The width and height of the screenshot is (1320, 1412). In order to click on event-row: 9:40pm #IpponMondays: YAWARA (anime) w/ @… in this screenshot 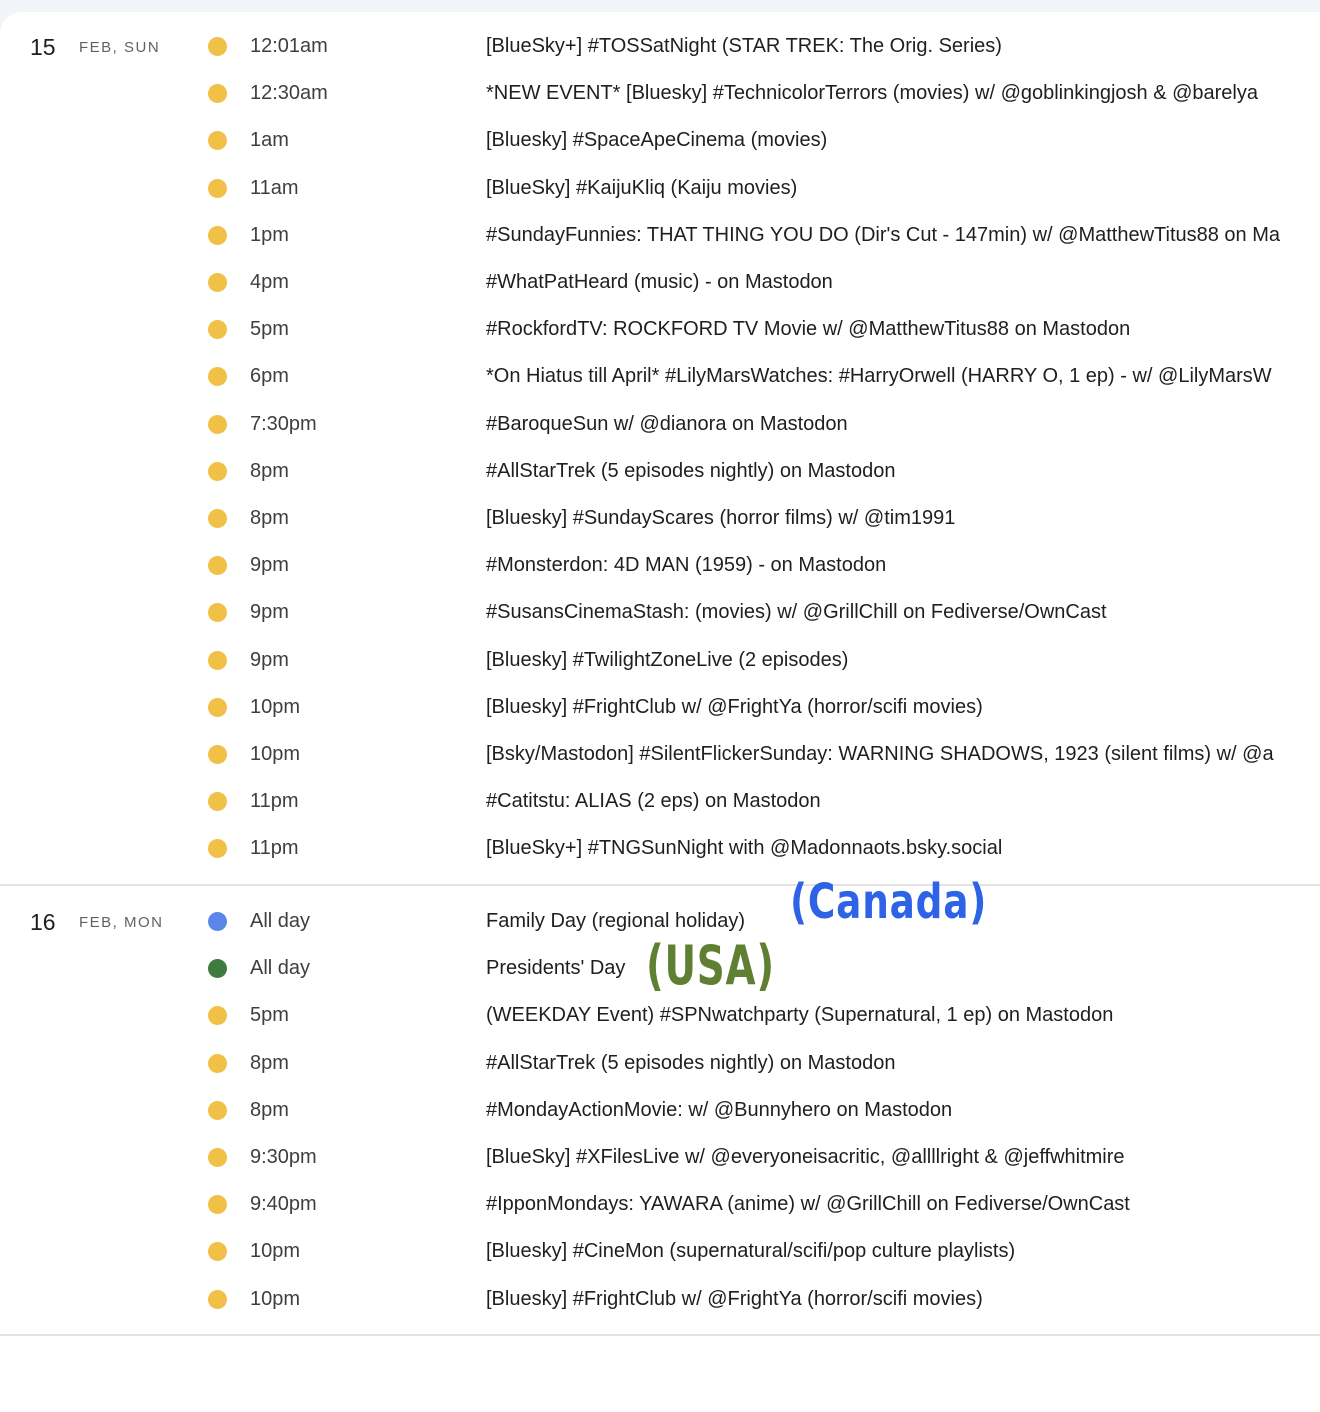, I will do `click(660, 1204)`.